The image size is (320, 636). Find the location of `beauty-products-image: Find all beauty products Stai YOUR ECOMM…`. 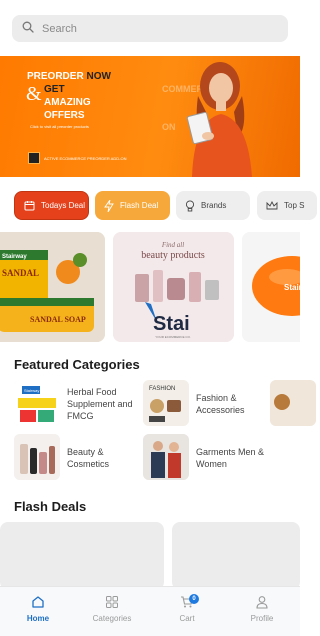

beauty-products-image: Find all beauty products Stai YOUR ECOMM… is located at coordinates (173, 287).